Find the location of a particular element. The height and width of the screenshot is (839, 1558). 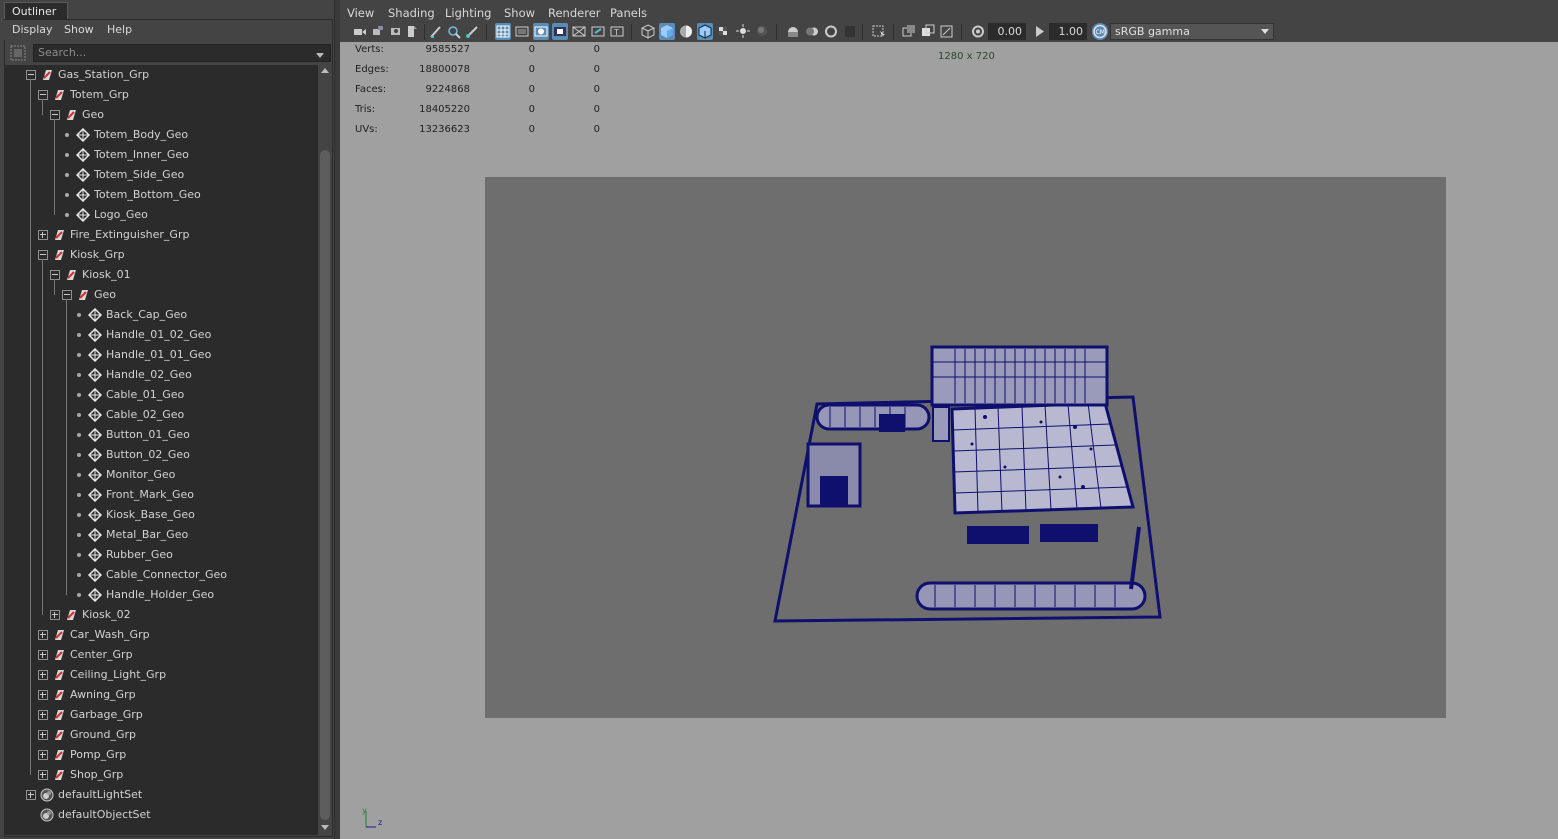

filter-icon is located at coordinates (18, 53).